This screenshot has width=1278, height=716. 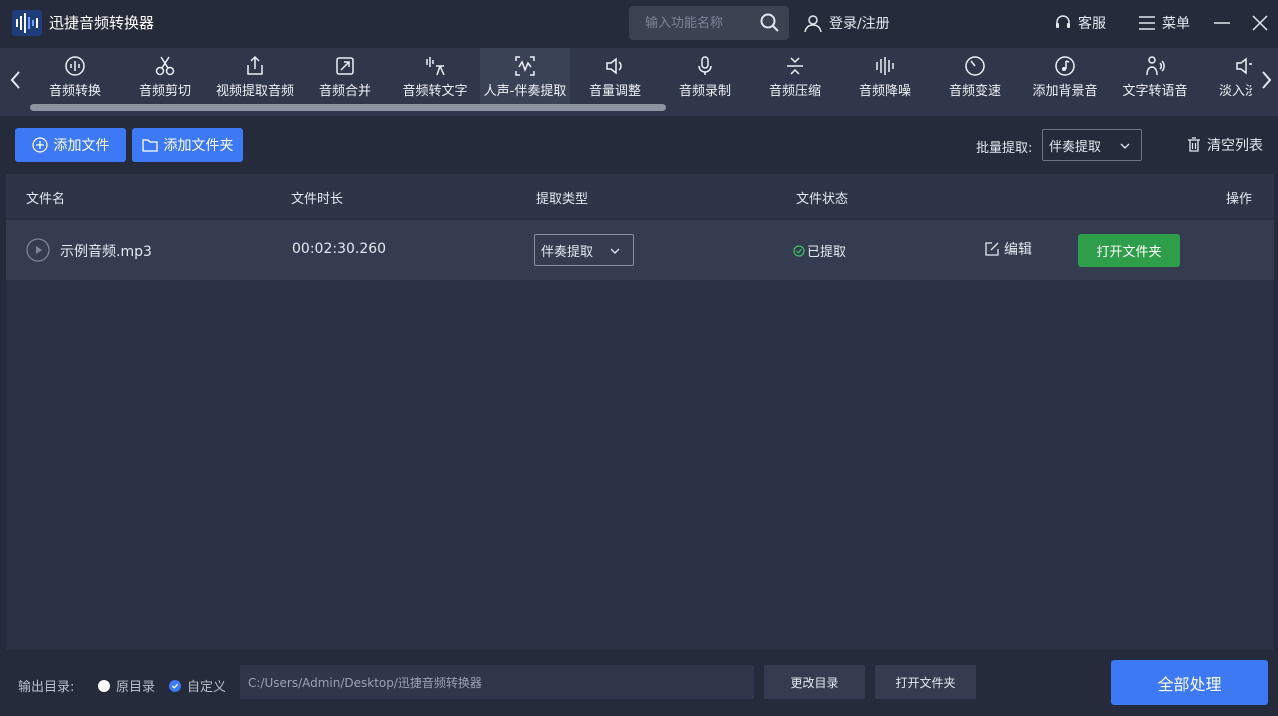 I want to click on tool-label: 人声-伴奏提取, so click(x=525, y=91).